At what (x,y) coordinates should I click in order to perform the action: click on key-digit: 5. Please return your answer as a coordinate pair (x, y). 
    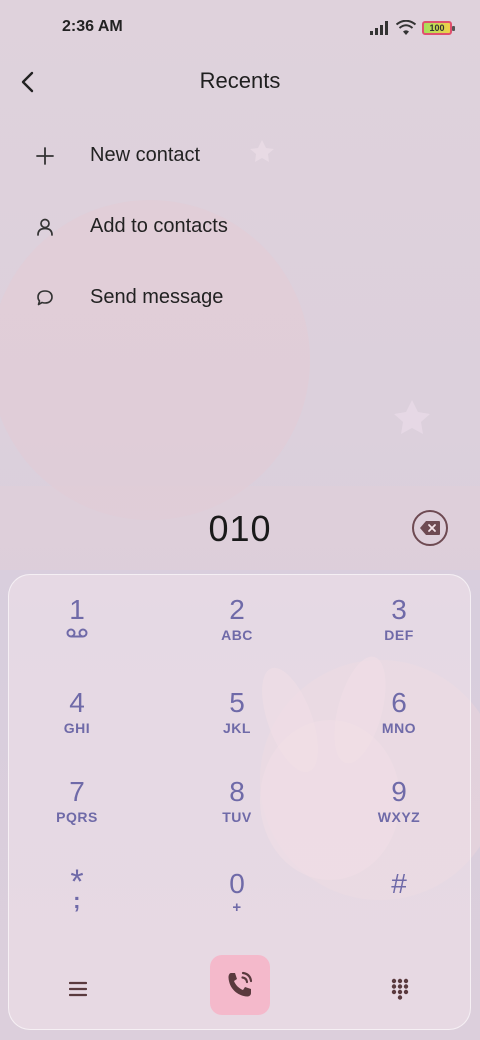
    Looking at the image, I should click on (237, 702).